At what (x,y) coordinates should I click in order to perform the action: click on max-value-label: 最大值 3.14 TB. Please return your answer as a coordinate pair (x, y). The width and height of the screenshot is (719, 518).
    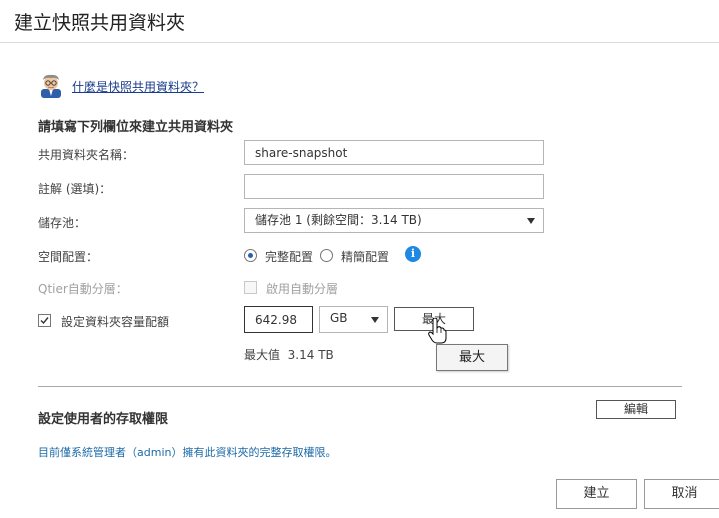
    Looking at the image, I should click on (289, 354).